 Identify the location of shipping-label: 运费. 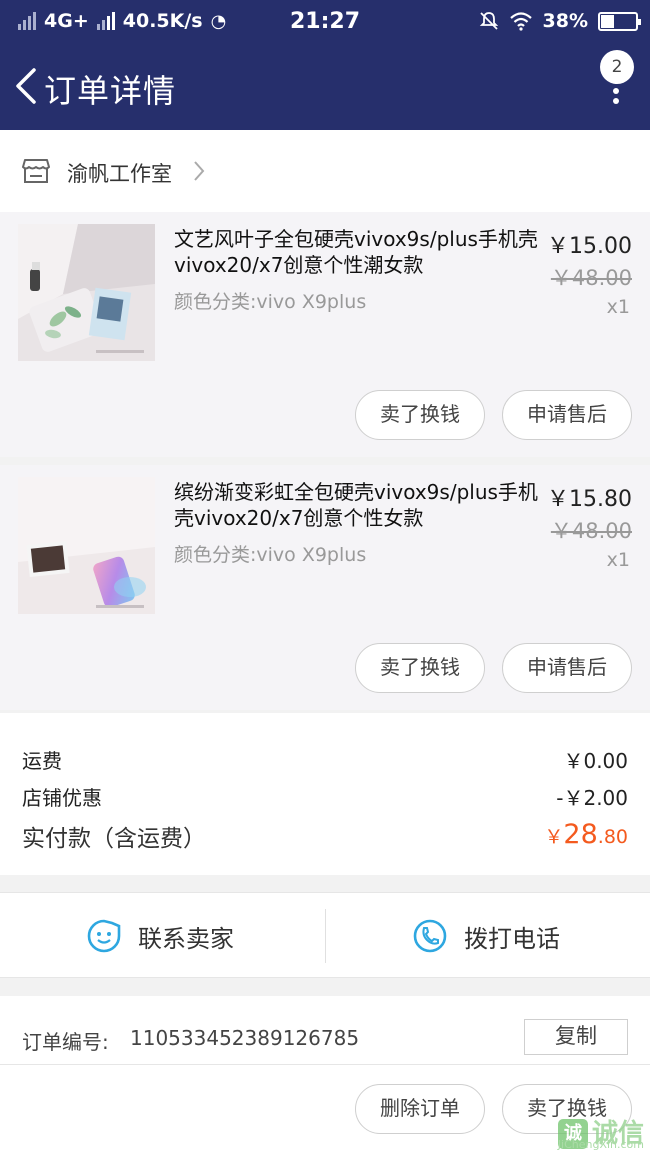
(42, 761).